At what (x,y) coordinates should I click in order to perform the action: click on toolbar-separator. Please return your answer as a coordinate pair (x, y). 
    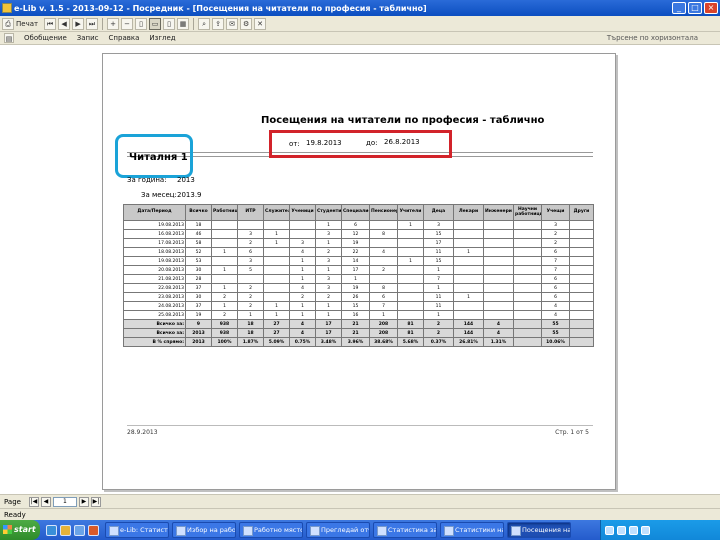
    Looking at the image, I should click on (194, 23).